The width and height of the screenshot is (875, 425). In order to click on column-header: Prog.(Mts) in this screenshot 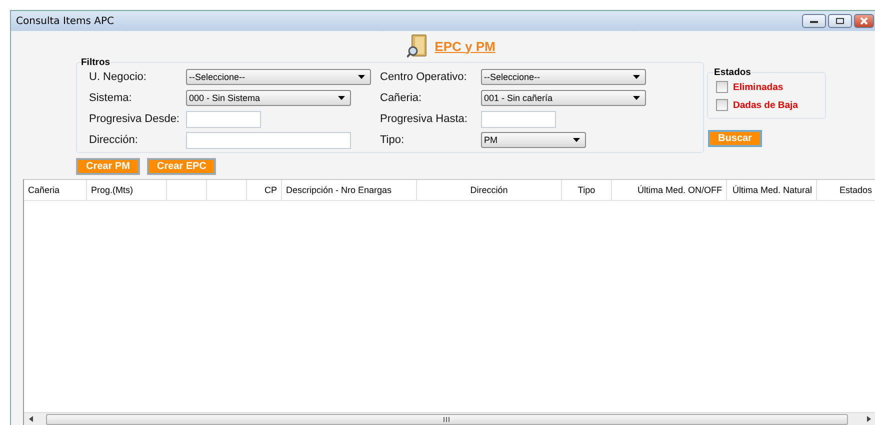, I will do `click(127, 190)`.